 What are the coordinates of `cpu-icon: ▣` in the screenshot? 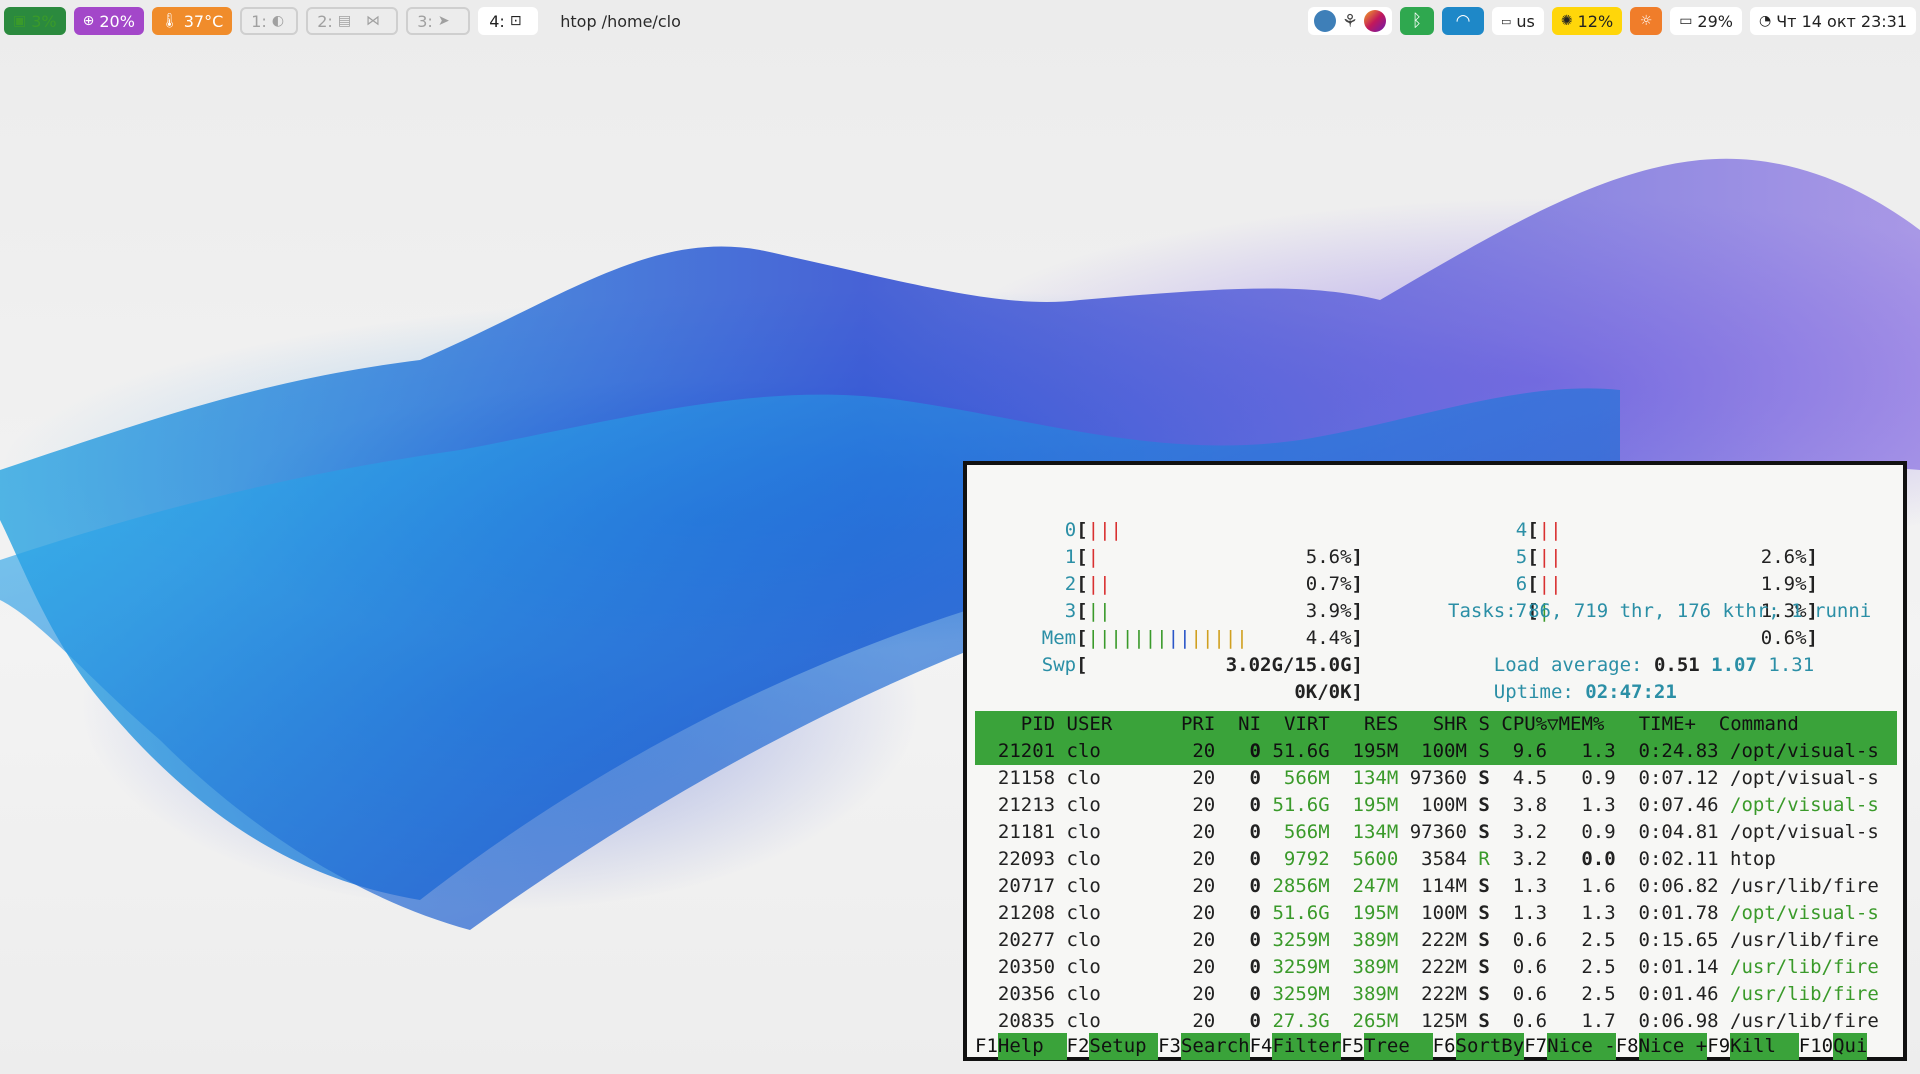 It's located at (20, 21).